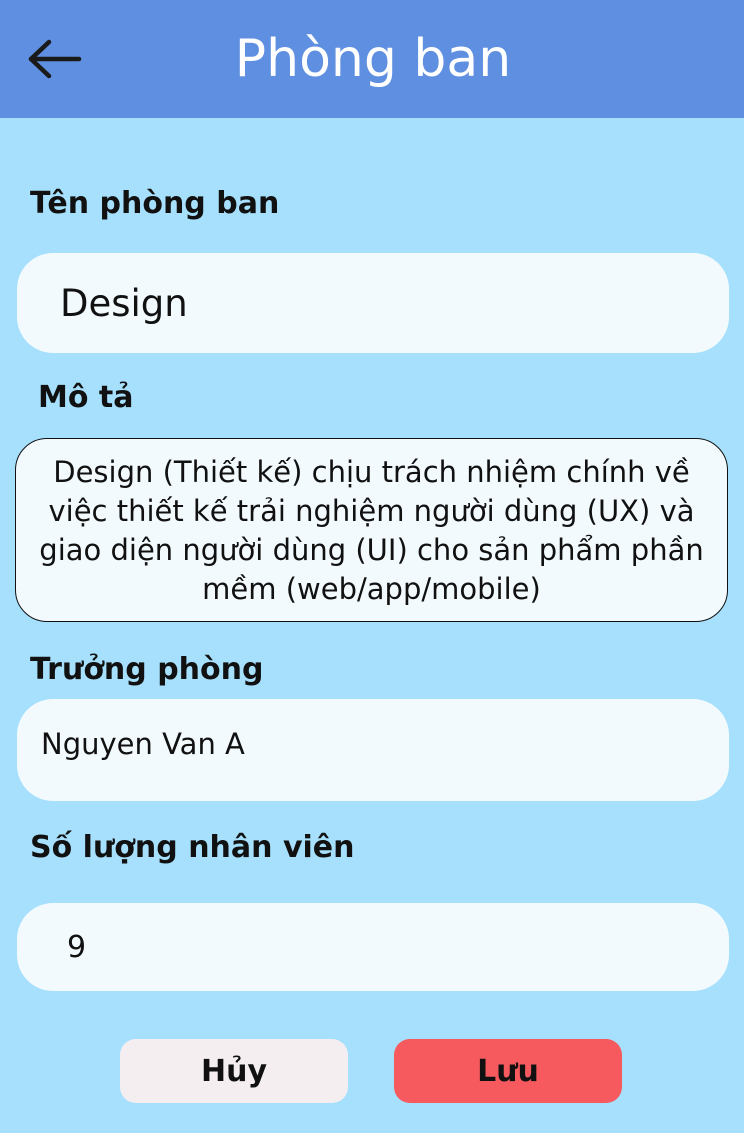 The image size is (744, 1133). I want to click on manager-label: Trưởng phòng, so click(147, 669).